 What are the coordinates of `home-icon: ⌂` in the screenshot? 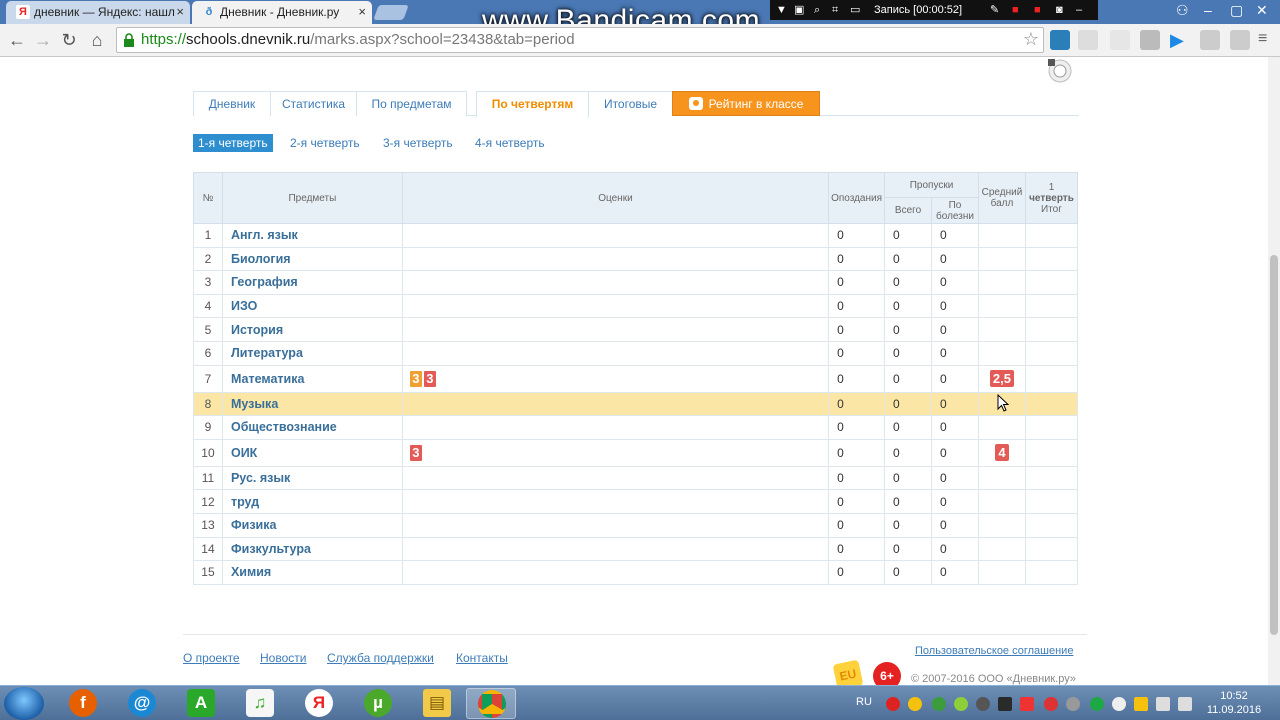 It's located at (97, 40).